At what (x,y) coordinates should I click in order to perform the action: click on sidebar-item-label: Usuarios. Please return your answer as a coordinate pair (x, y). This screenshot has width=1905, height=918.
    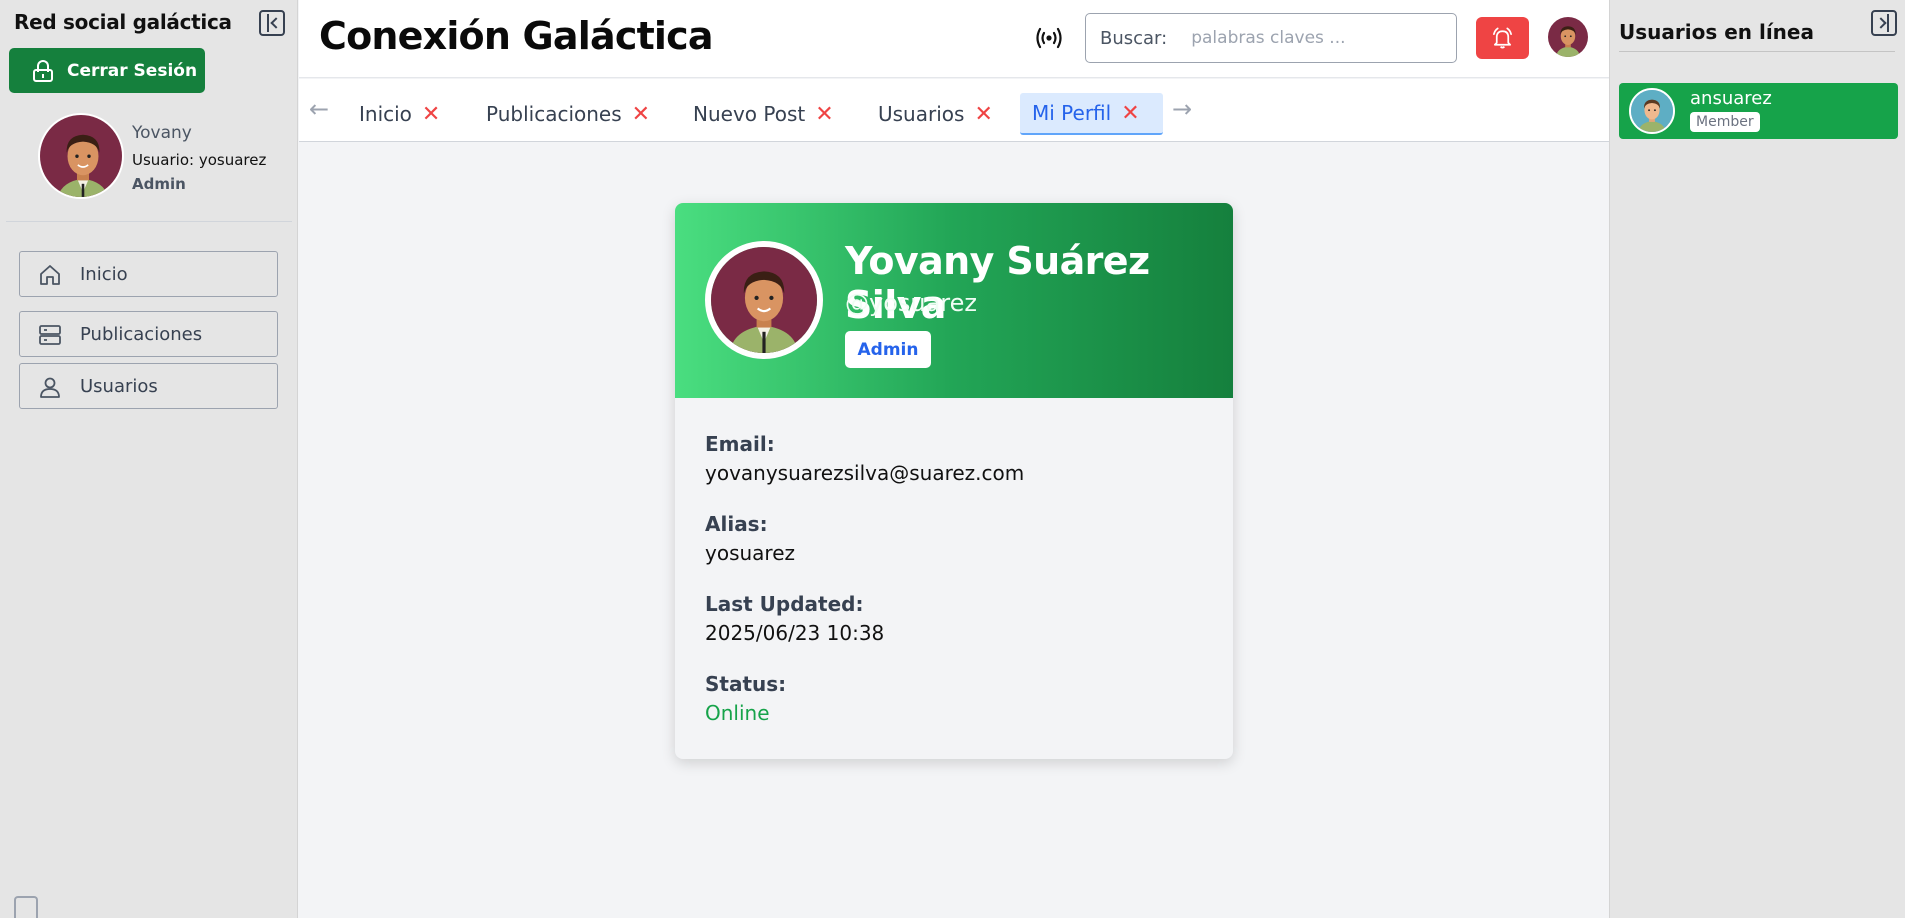
    Looking at the image, I should click on (119, 386).